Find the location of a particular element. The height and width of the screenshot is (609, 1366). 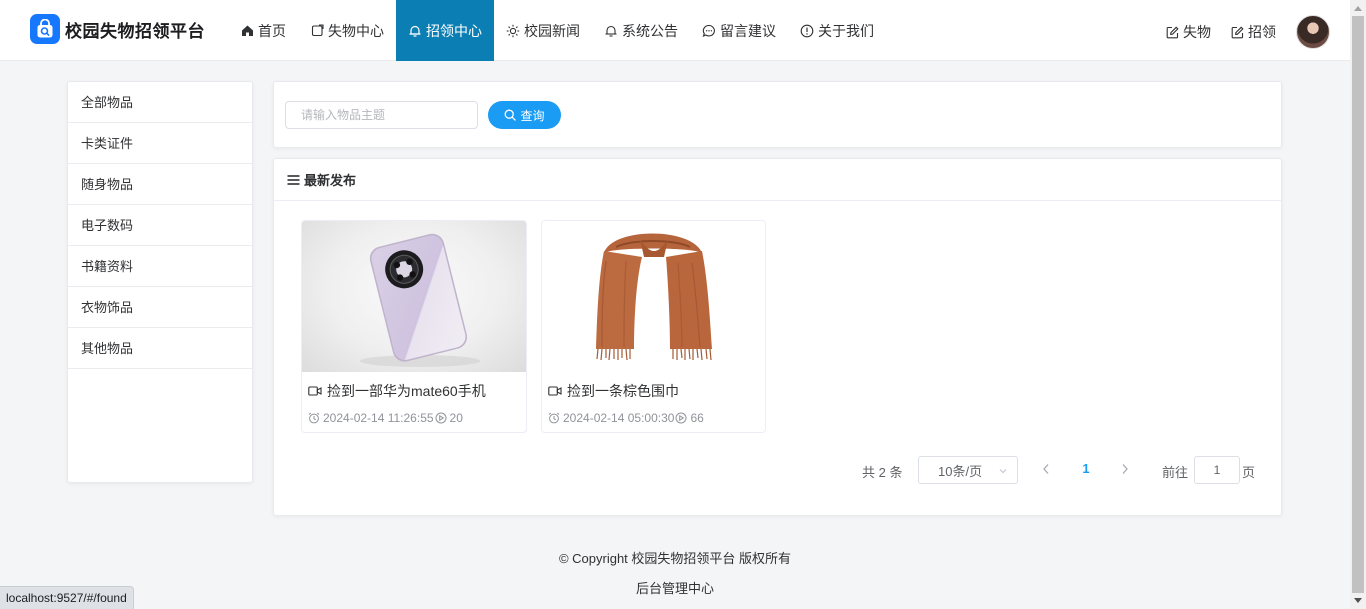

goto-label: 前往 is located at coordinates (1175, 472).